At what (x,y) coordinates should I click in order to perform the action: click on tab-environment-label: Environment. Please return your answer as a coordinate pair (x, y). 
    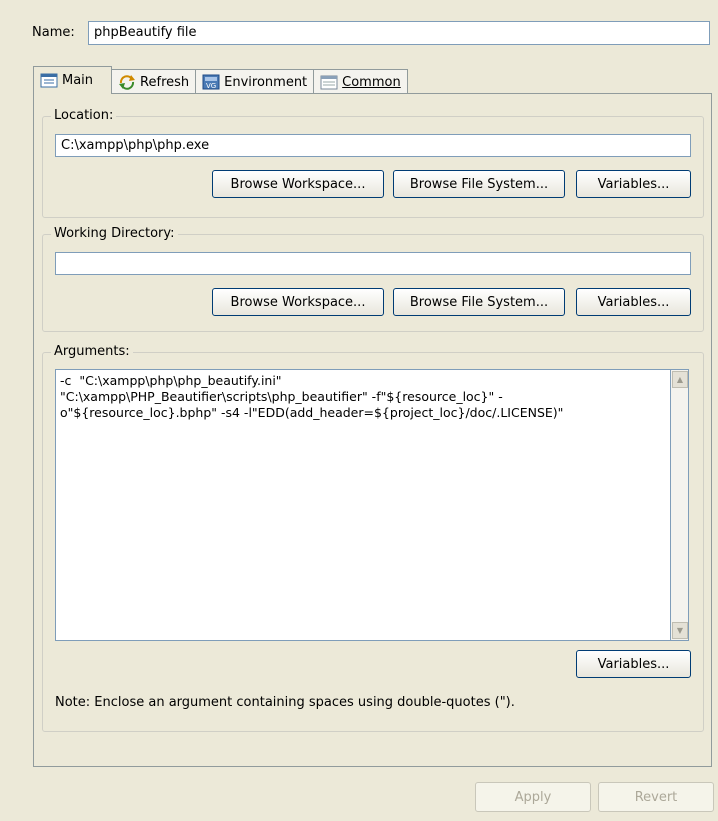
    Looking at the image, I should click on (266, 82).